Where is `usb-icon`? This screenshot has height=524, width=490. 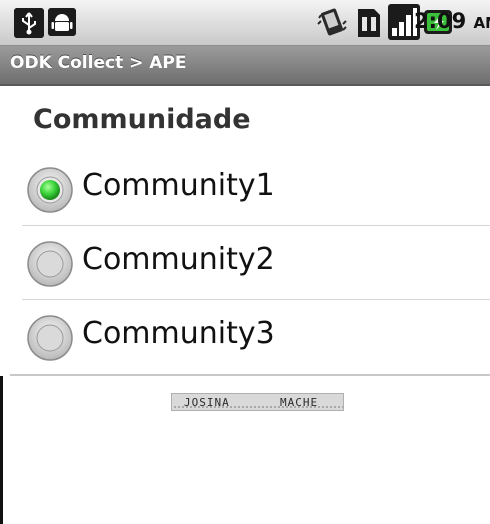
usb-icon is located at coordinates (29, 23).